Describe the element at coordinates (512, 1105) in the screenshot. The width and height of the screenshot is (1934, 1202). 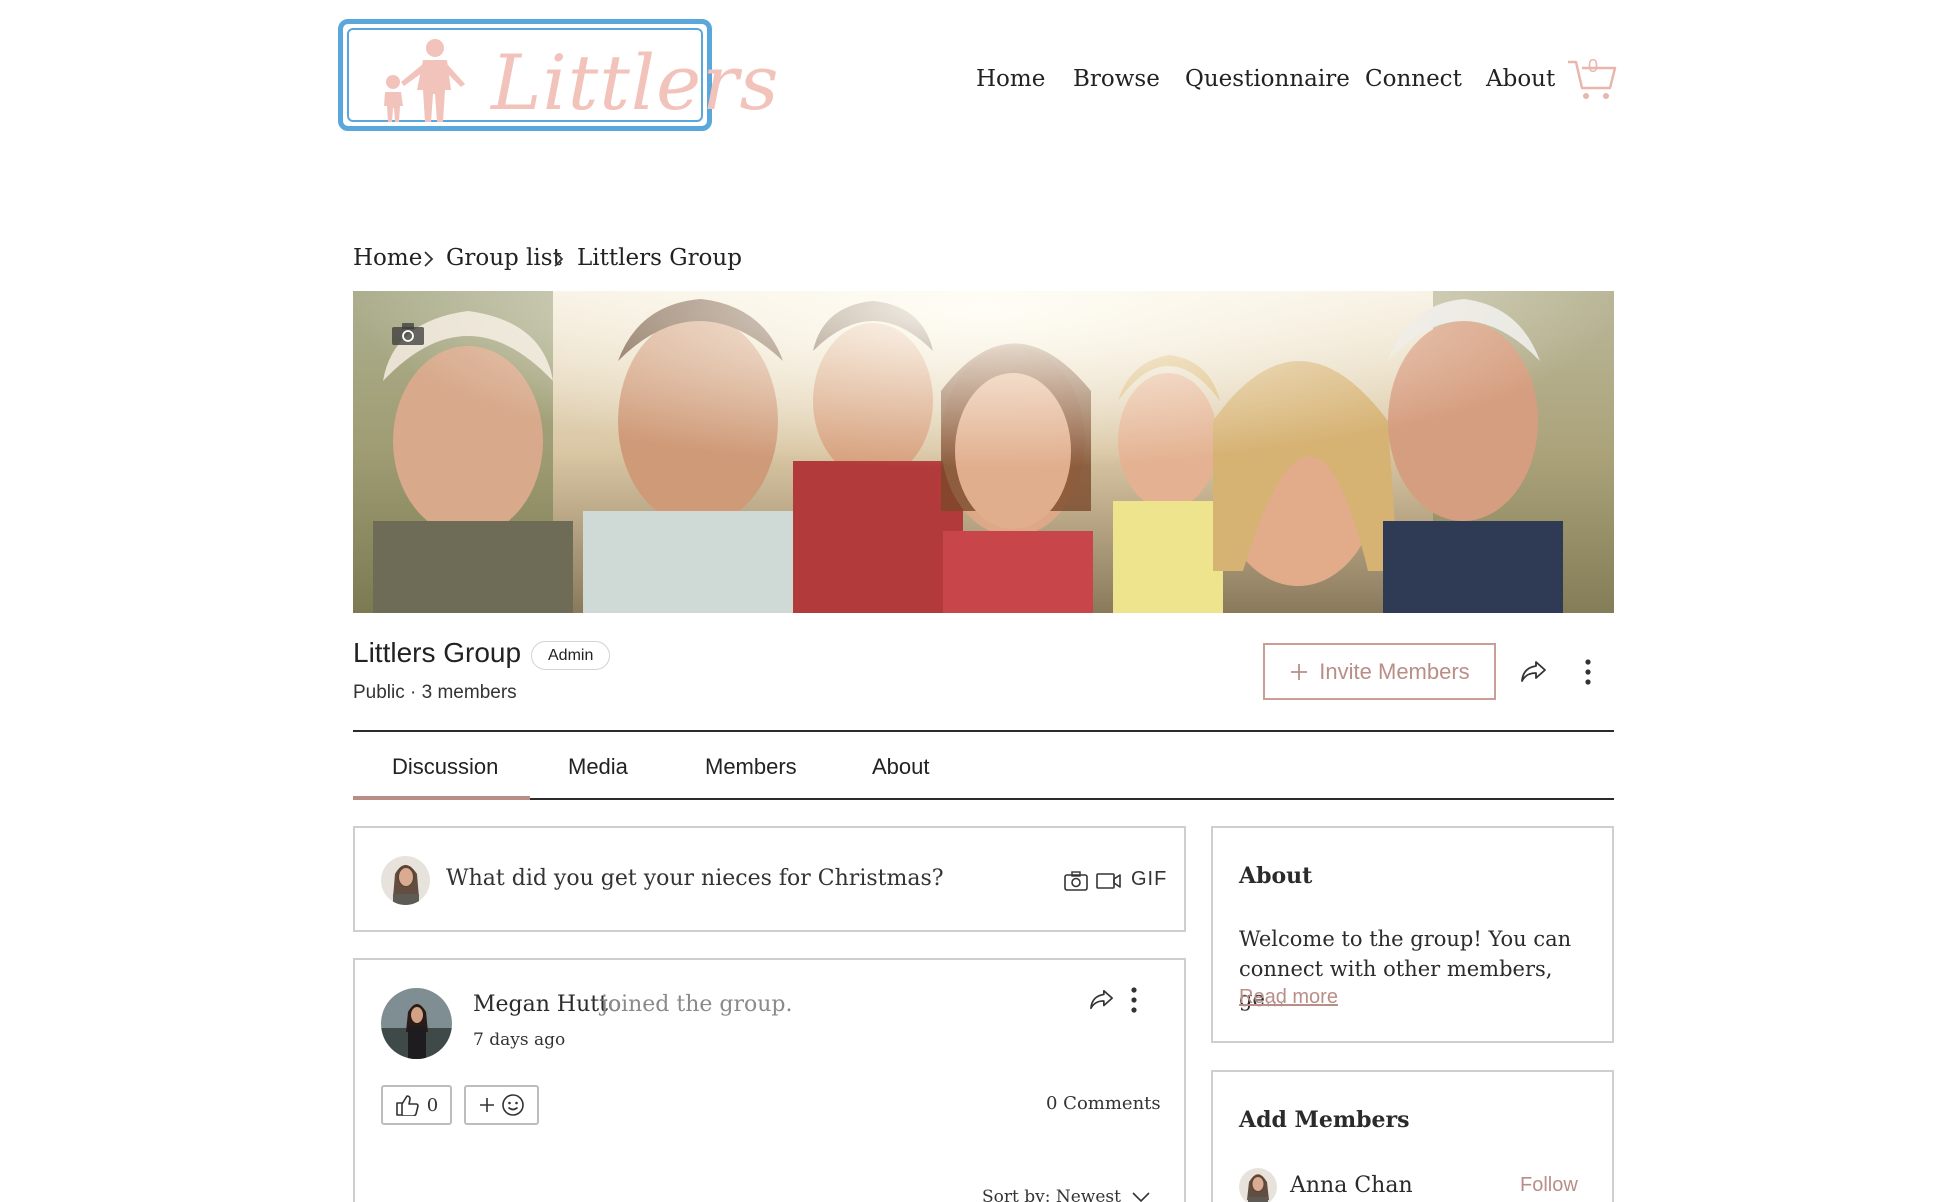
I see `smiley-icon` at that location.